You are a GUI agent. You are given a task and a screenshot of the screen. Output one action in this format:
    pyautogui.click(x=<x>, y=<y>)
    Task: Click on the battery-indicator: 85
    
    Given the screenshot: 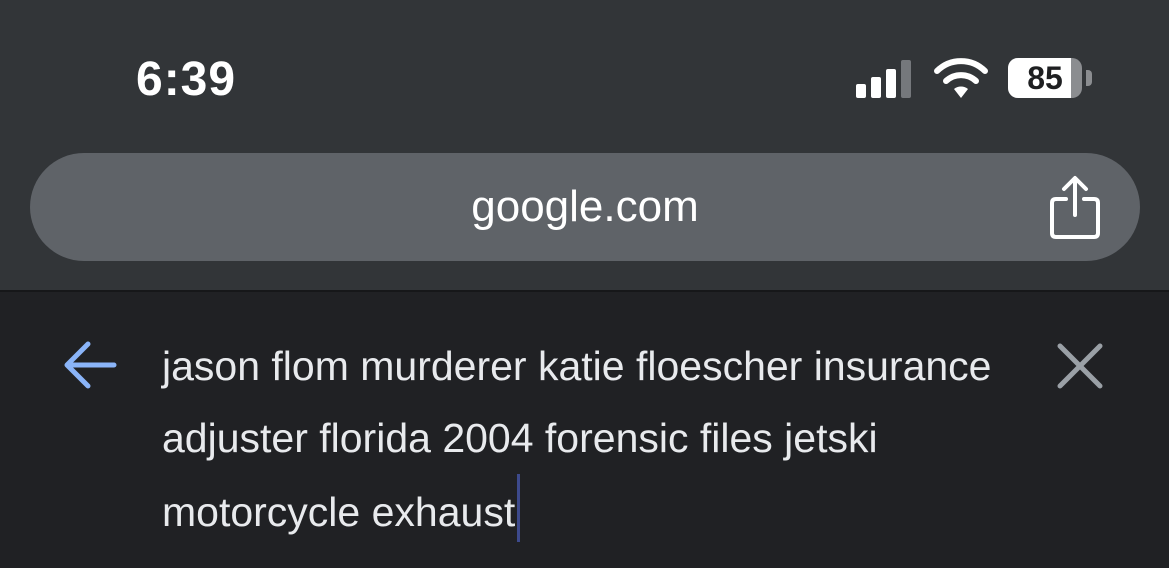 What is the action you would take?
    pyautogui.click(x=1051, y=79)
    